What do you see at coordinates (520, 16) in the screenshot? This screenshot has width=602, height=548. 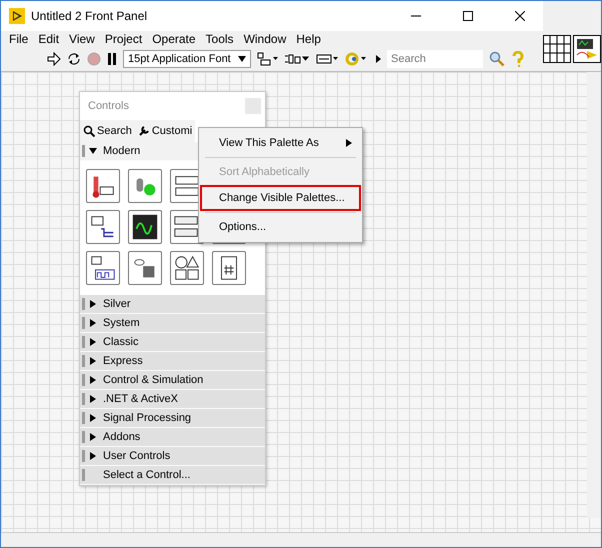 I see `close-icon` at bounding box center [520, 16].